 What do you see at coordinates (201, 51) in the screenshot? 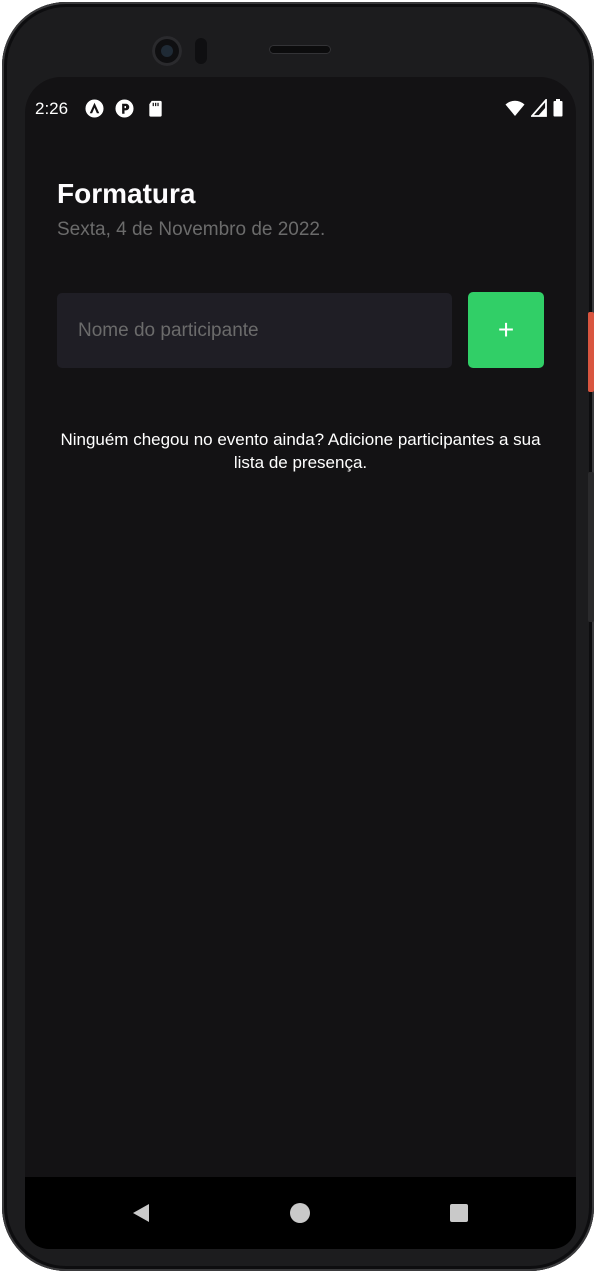
I see `proximity-sensor` at bounding box center [201, 51].